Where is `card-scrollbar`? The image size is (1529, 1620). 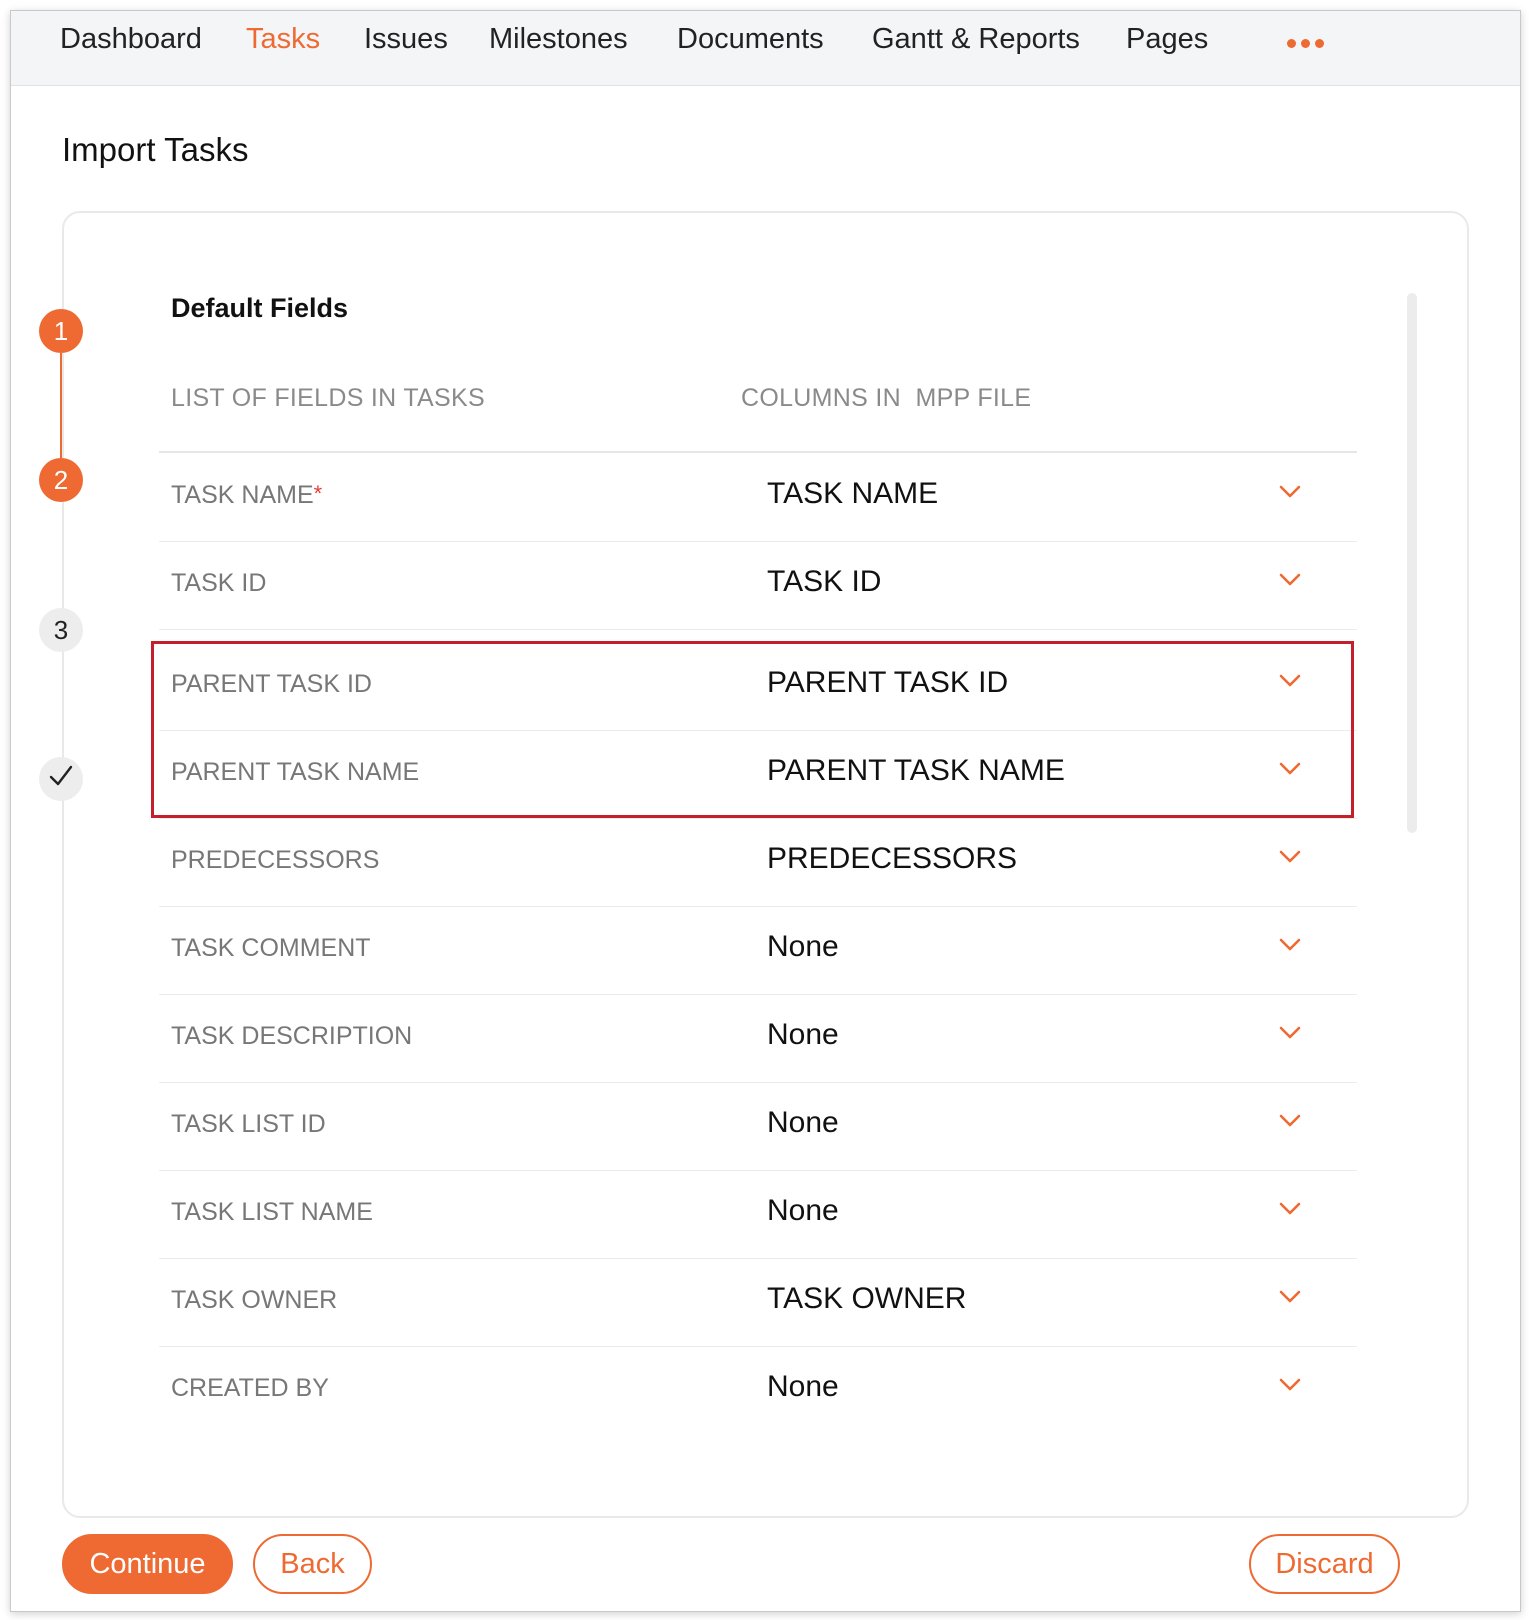
card-scrollbar is located at coordinates (1412, 563).